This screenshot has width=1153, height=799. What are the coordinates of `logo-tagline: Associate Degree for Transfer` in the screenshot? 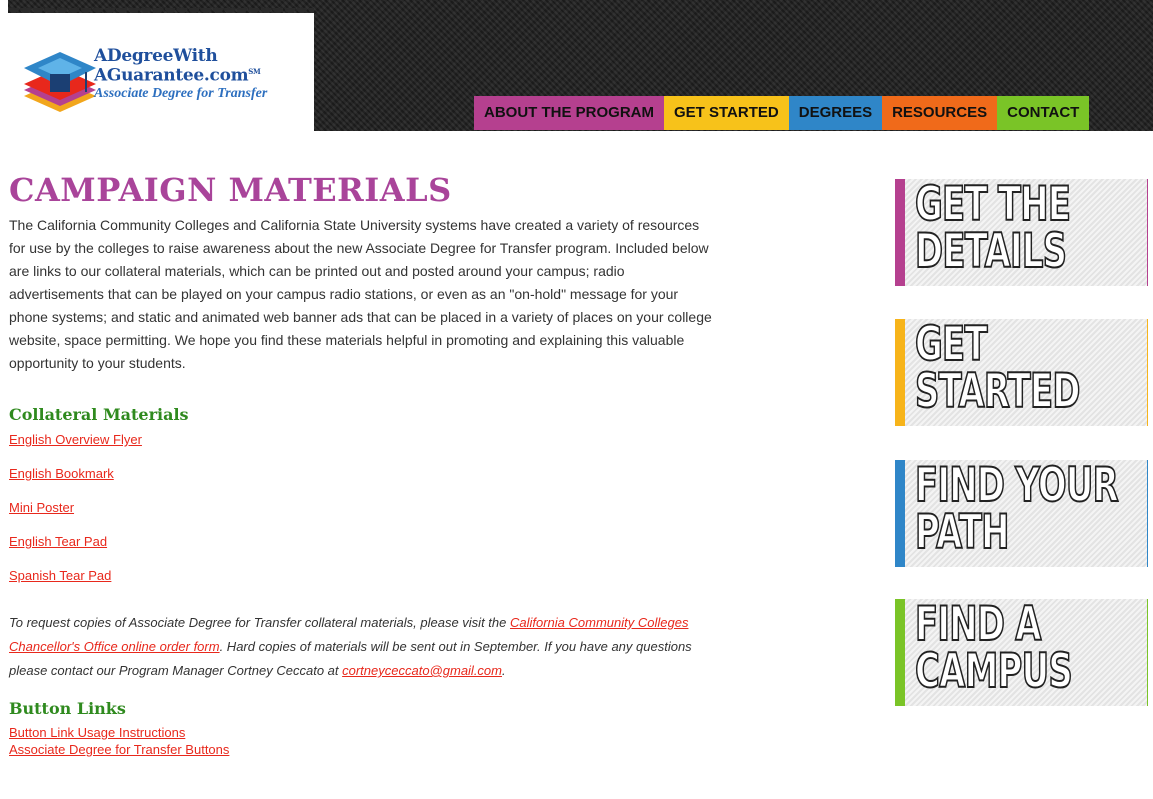 It's located at (181, 93).